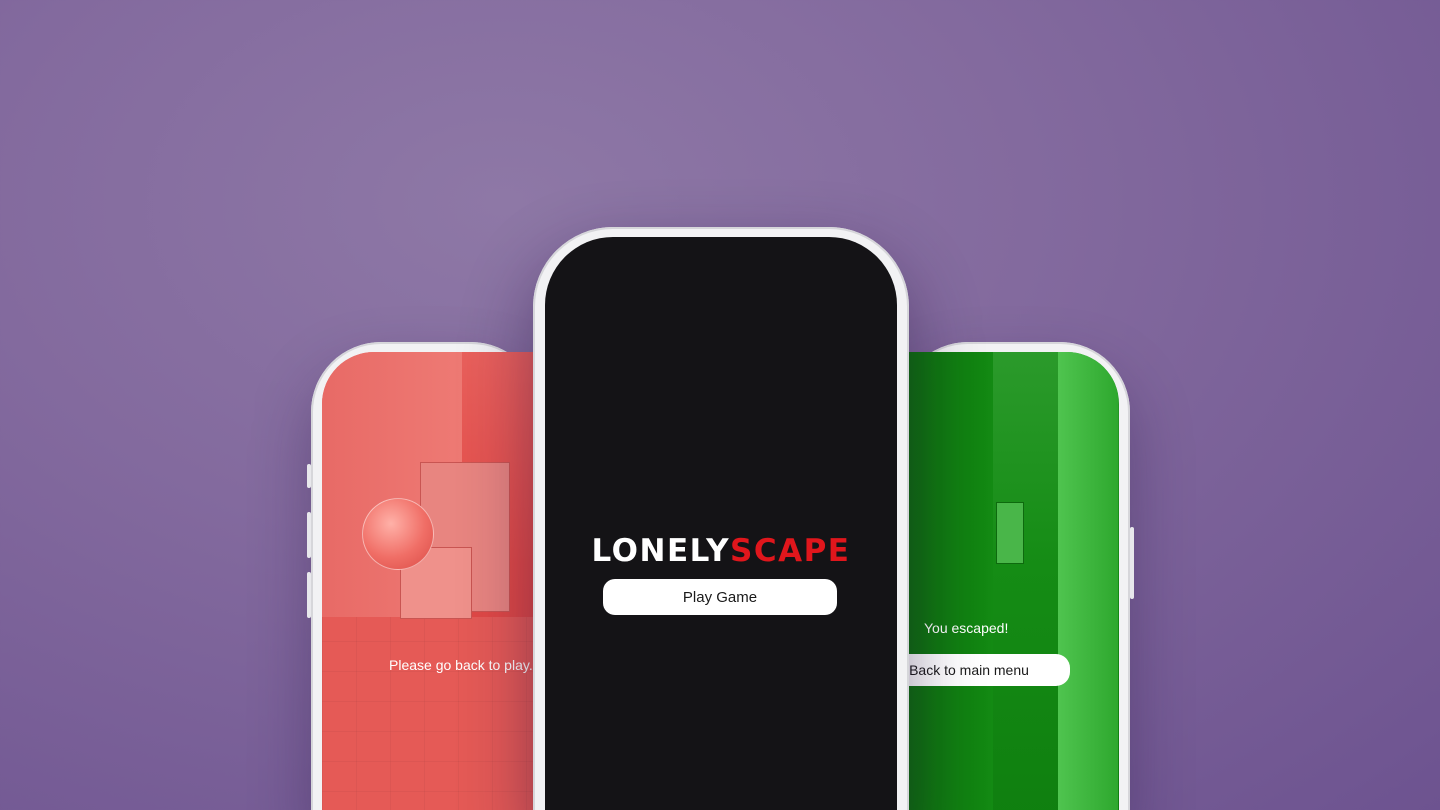 This screenshot has height=810, width=1440. Describe the element at coordinates (431, 713) in the screenshot. I see `floor` at that location.